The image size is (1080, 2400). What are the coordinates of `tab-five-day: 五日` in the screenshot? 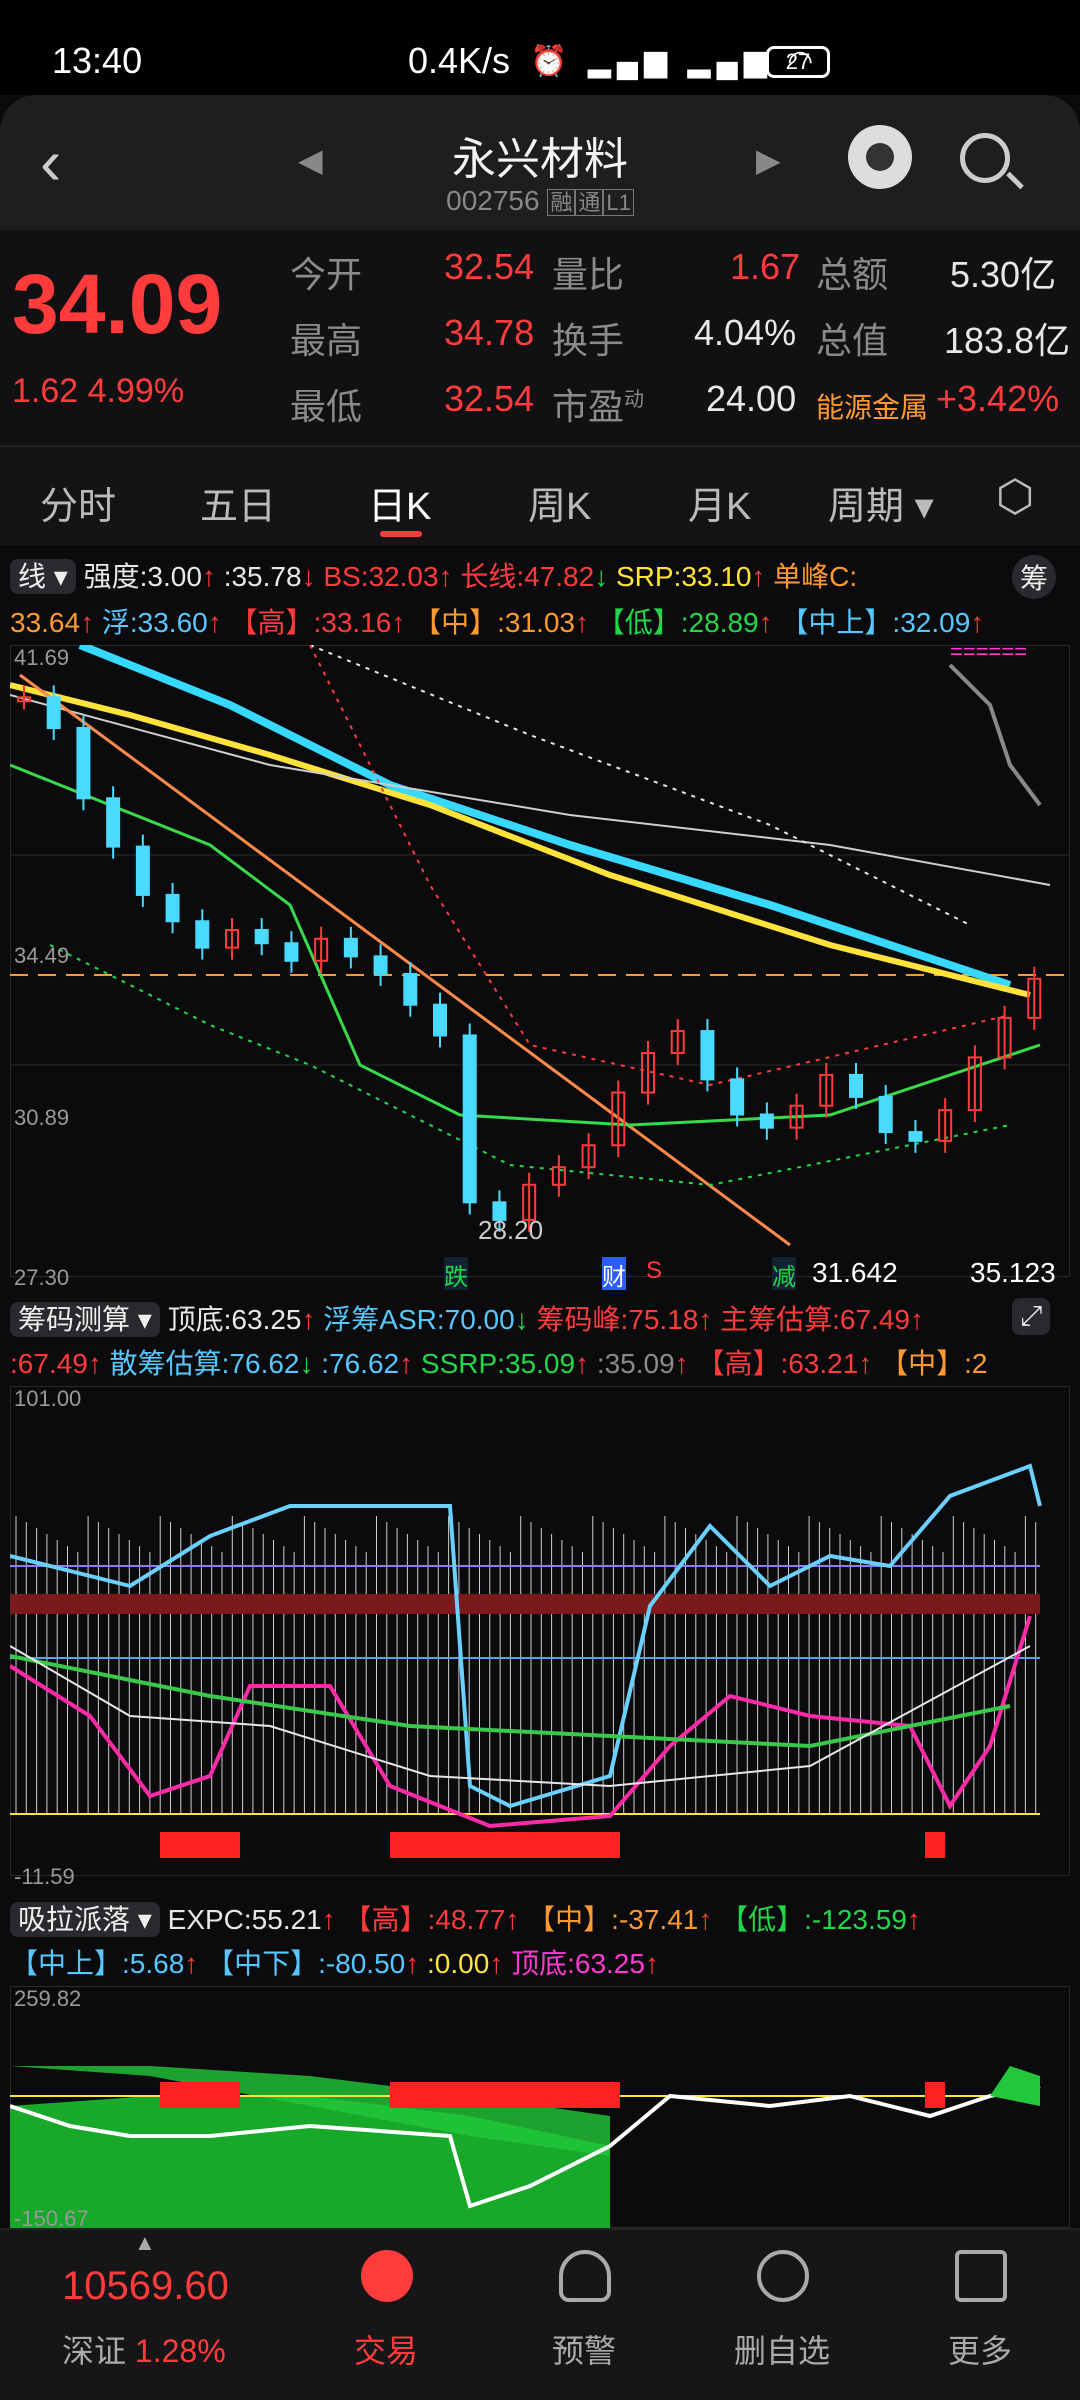 It's located at (238, 502).